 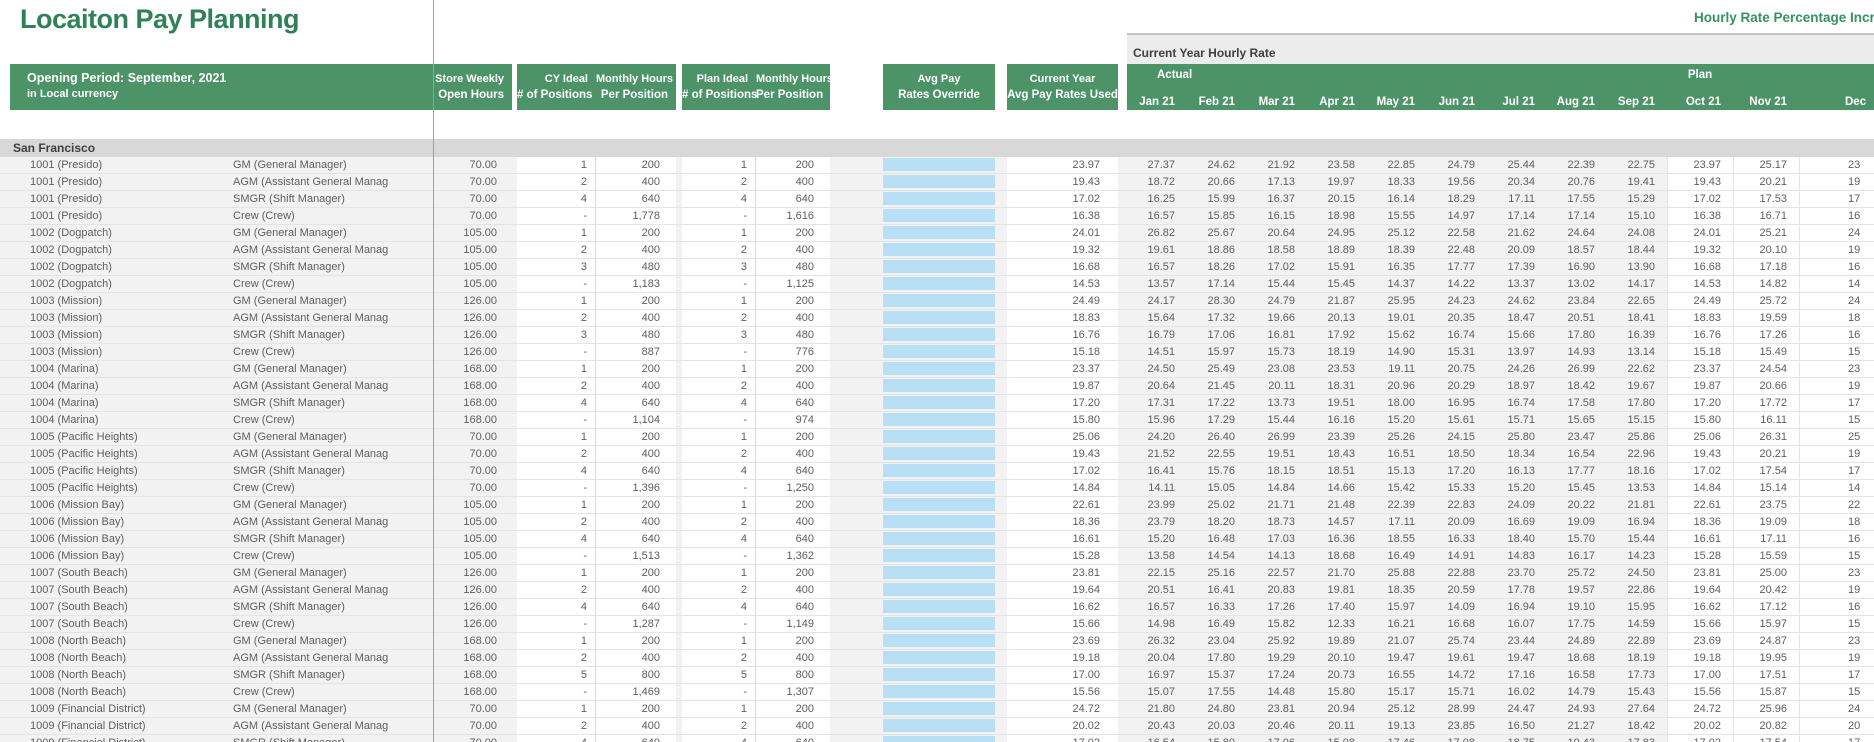 I want to click on cell-rate-may: 15.62, so click(x=1397, y=335).